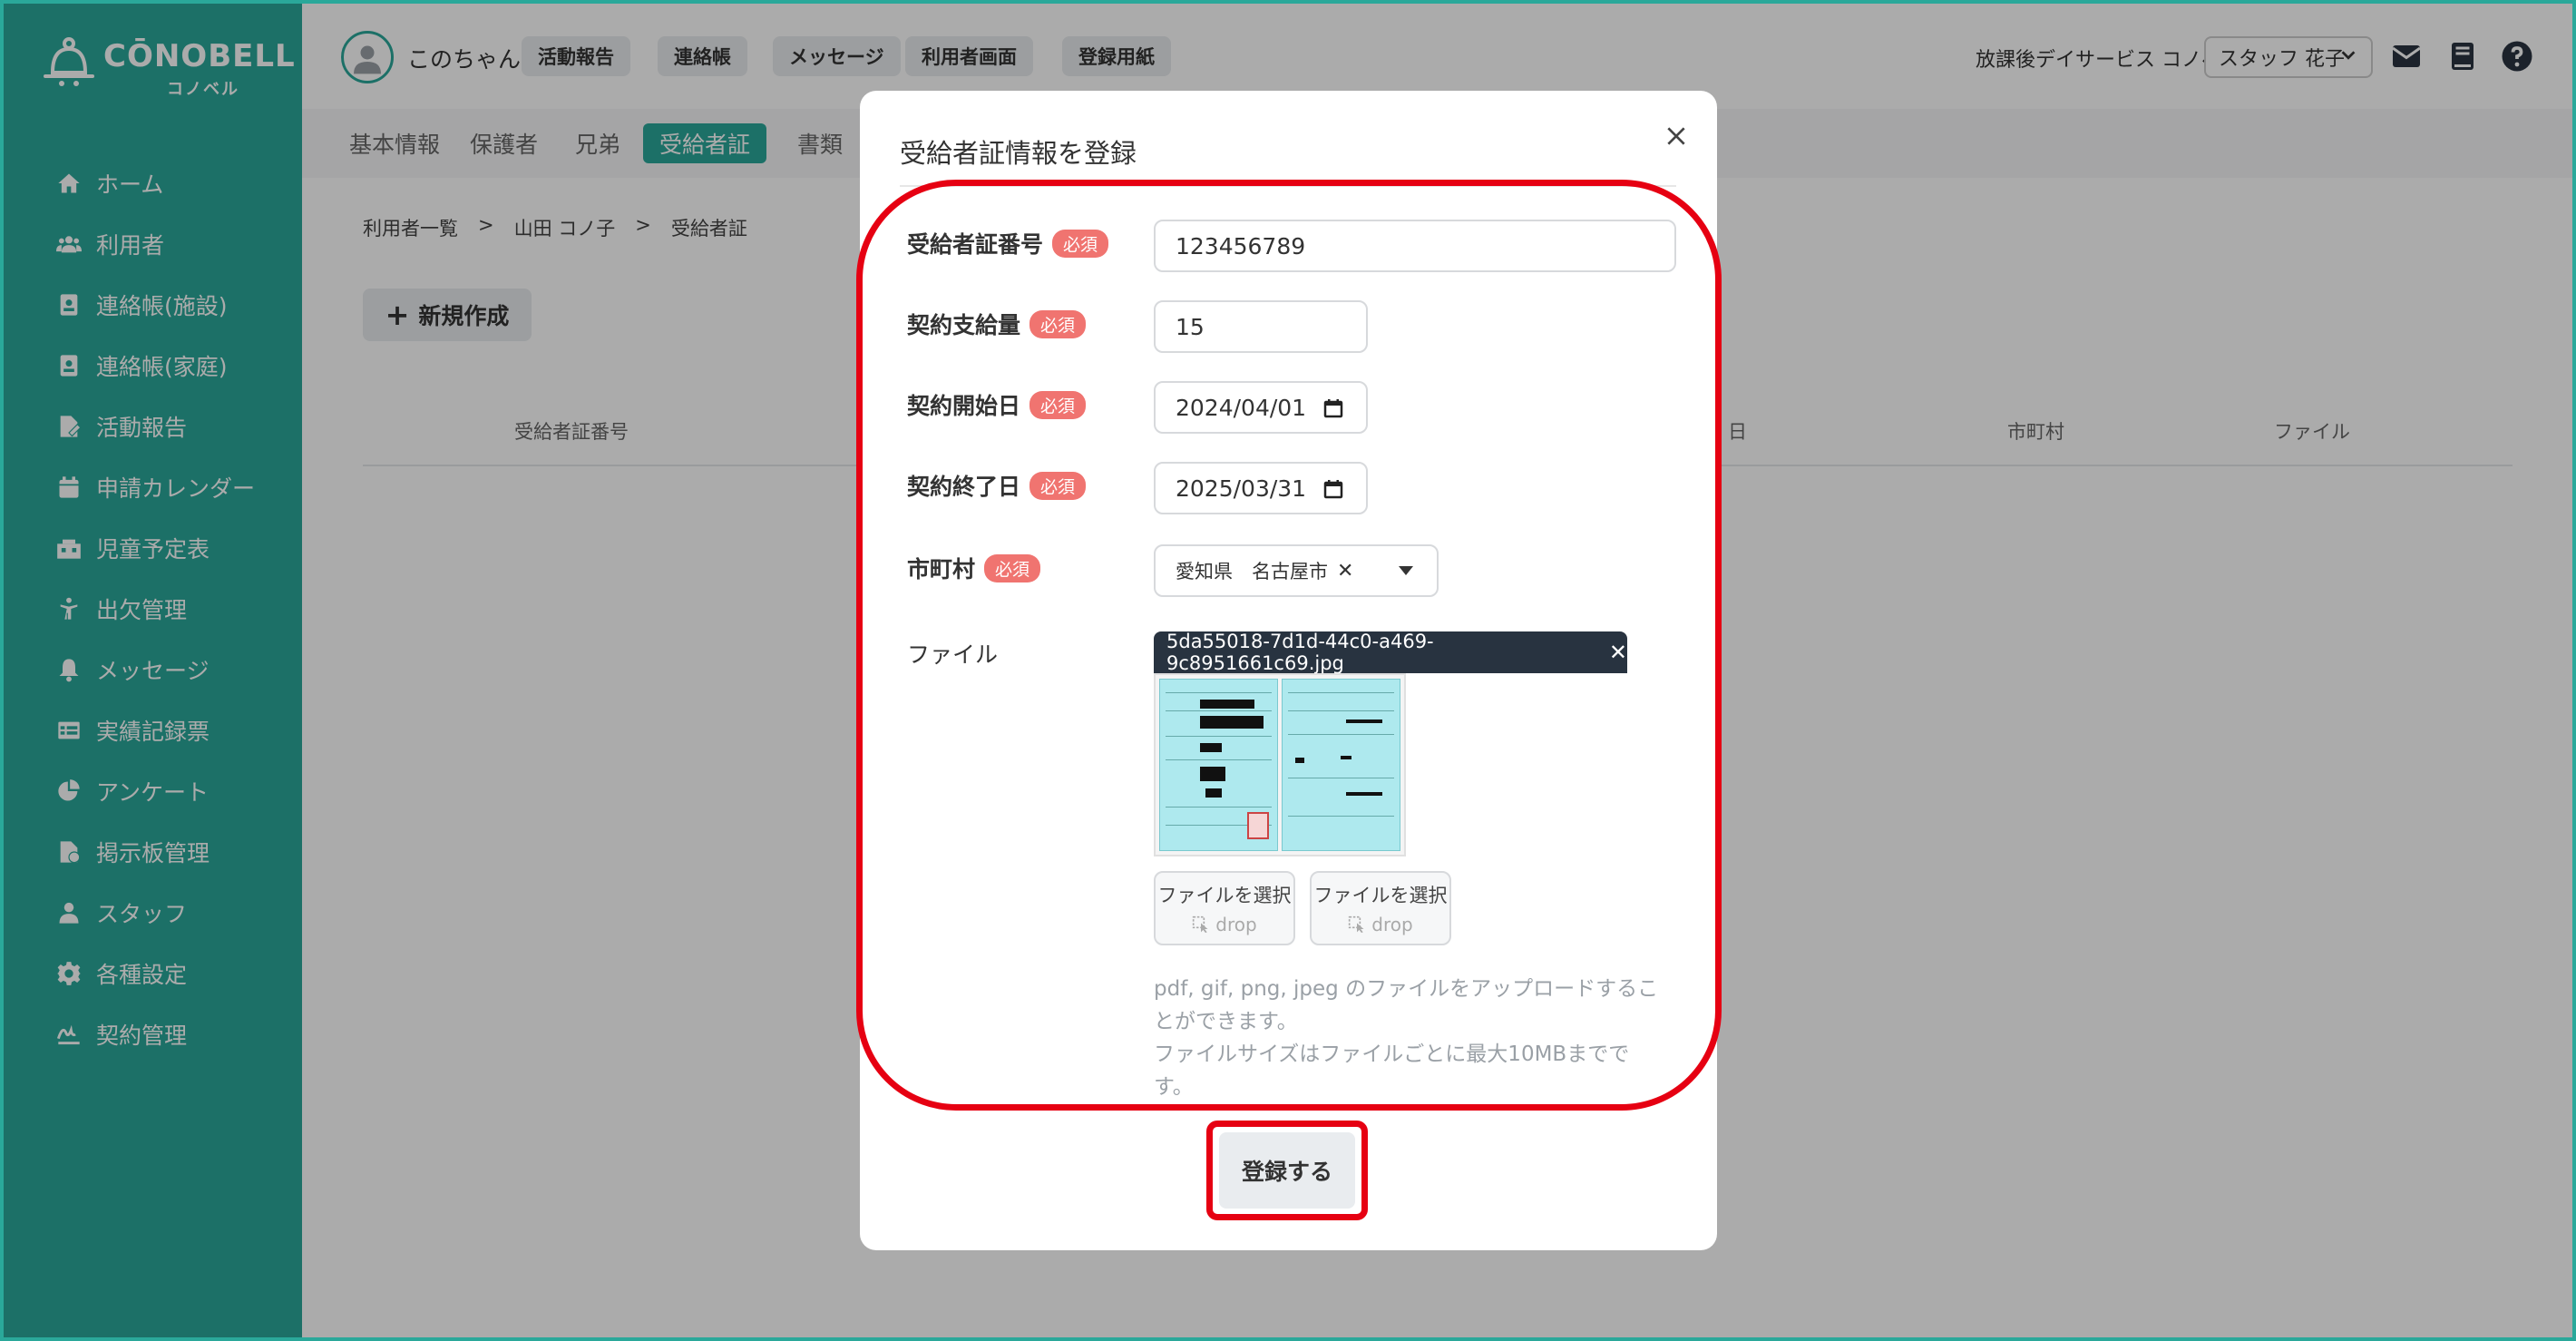 The image size is (2576, 1341). I want to click on close-icon, so click(1676, 136).